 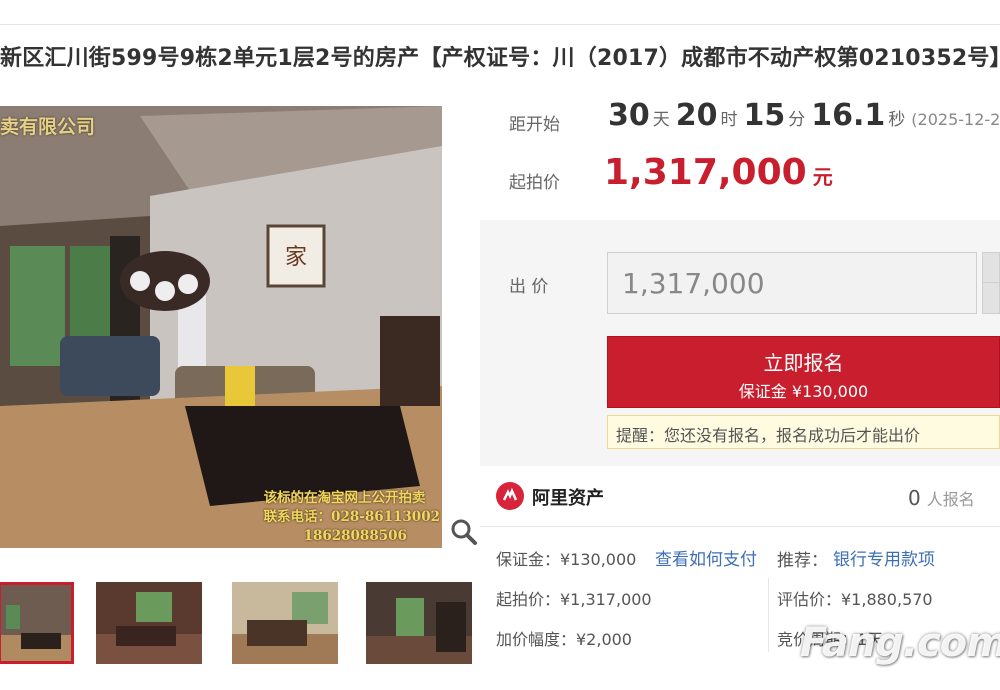 What do you see at coordinates (797, 120) in the screenshot?
I see `minutes-unit: 分` at bounding box center [797, 120].